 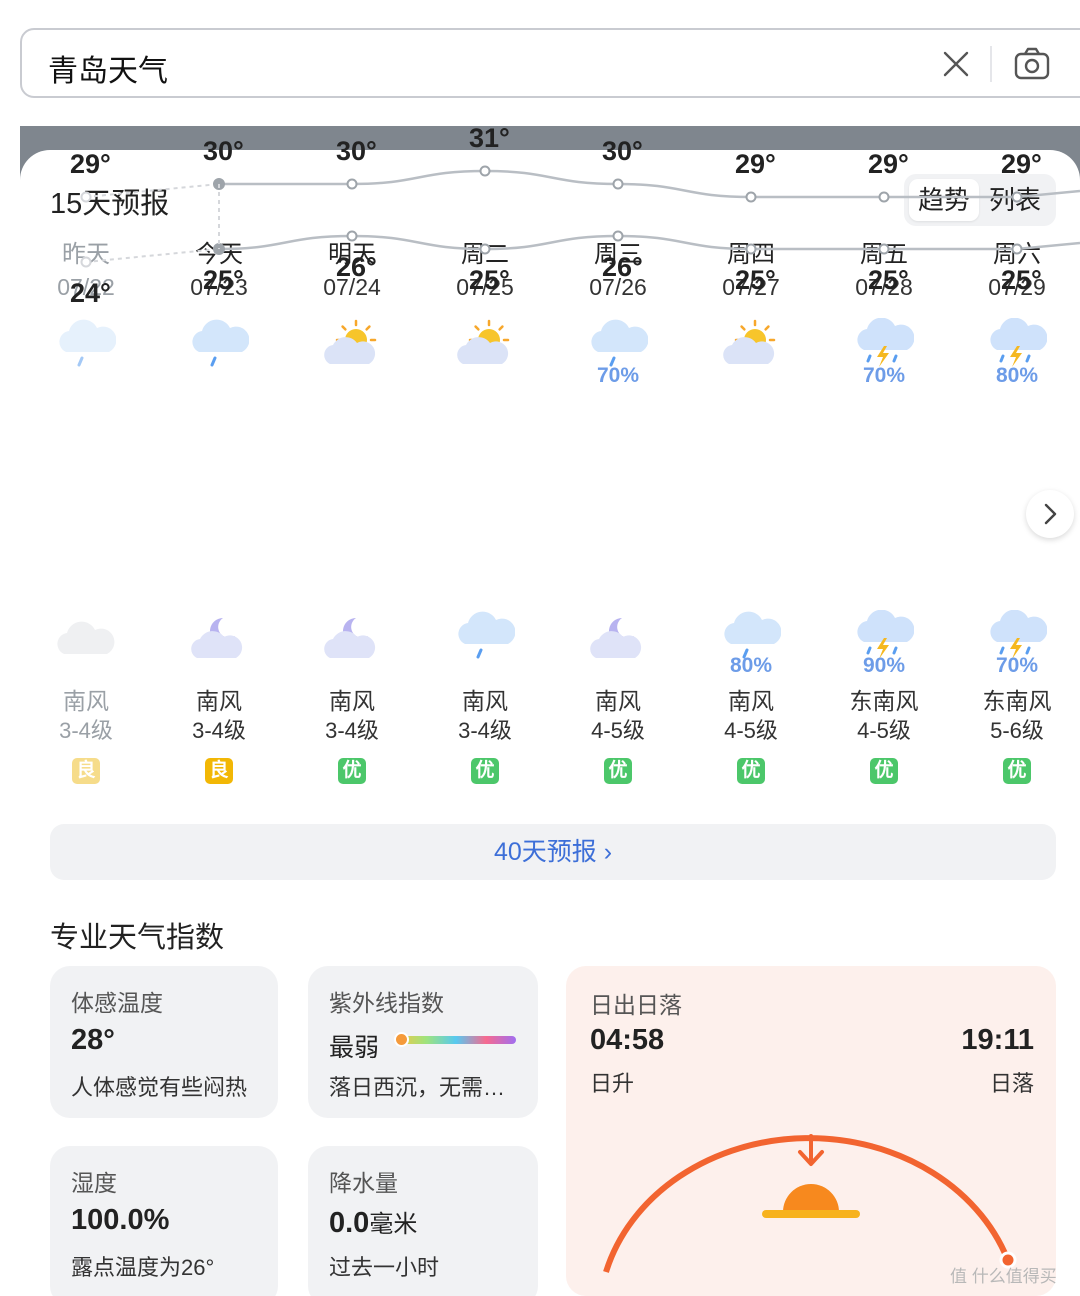 I want to click on precip-value: 0.0毫米, so click(x=373, y=1222).